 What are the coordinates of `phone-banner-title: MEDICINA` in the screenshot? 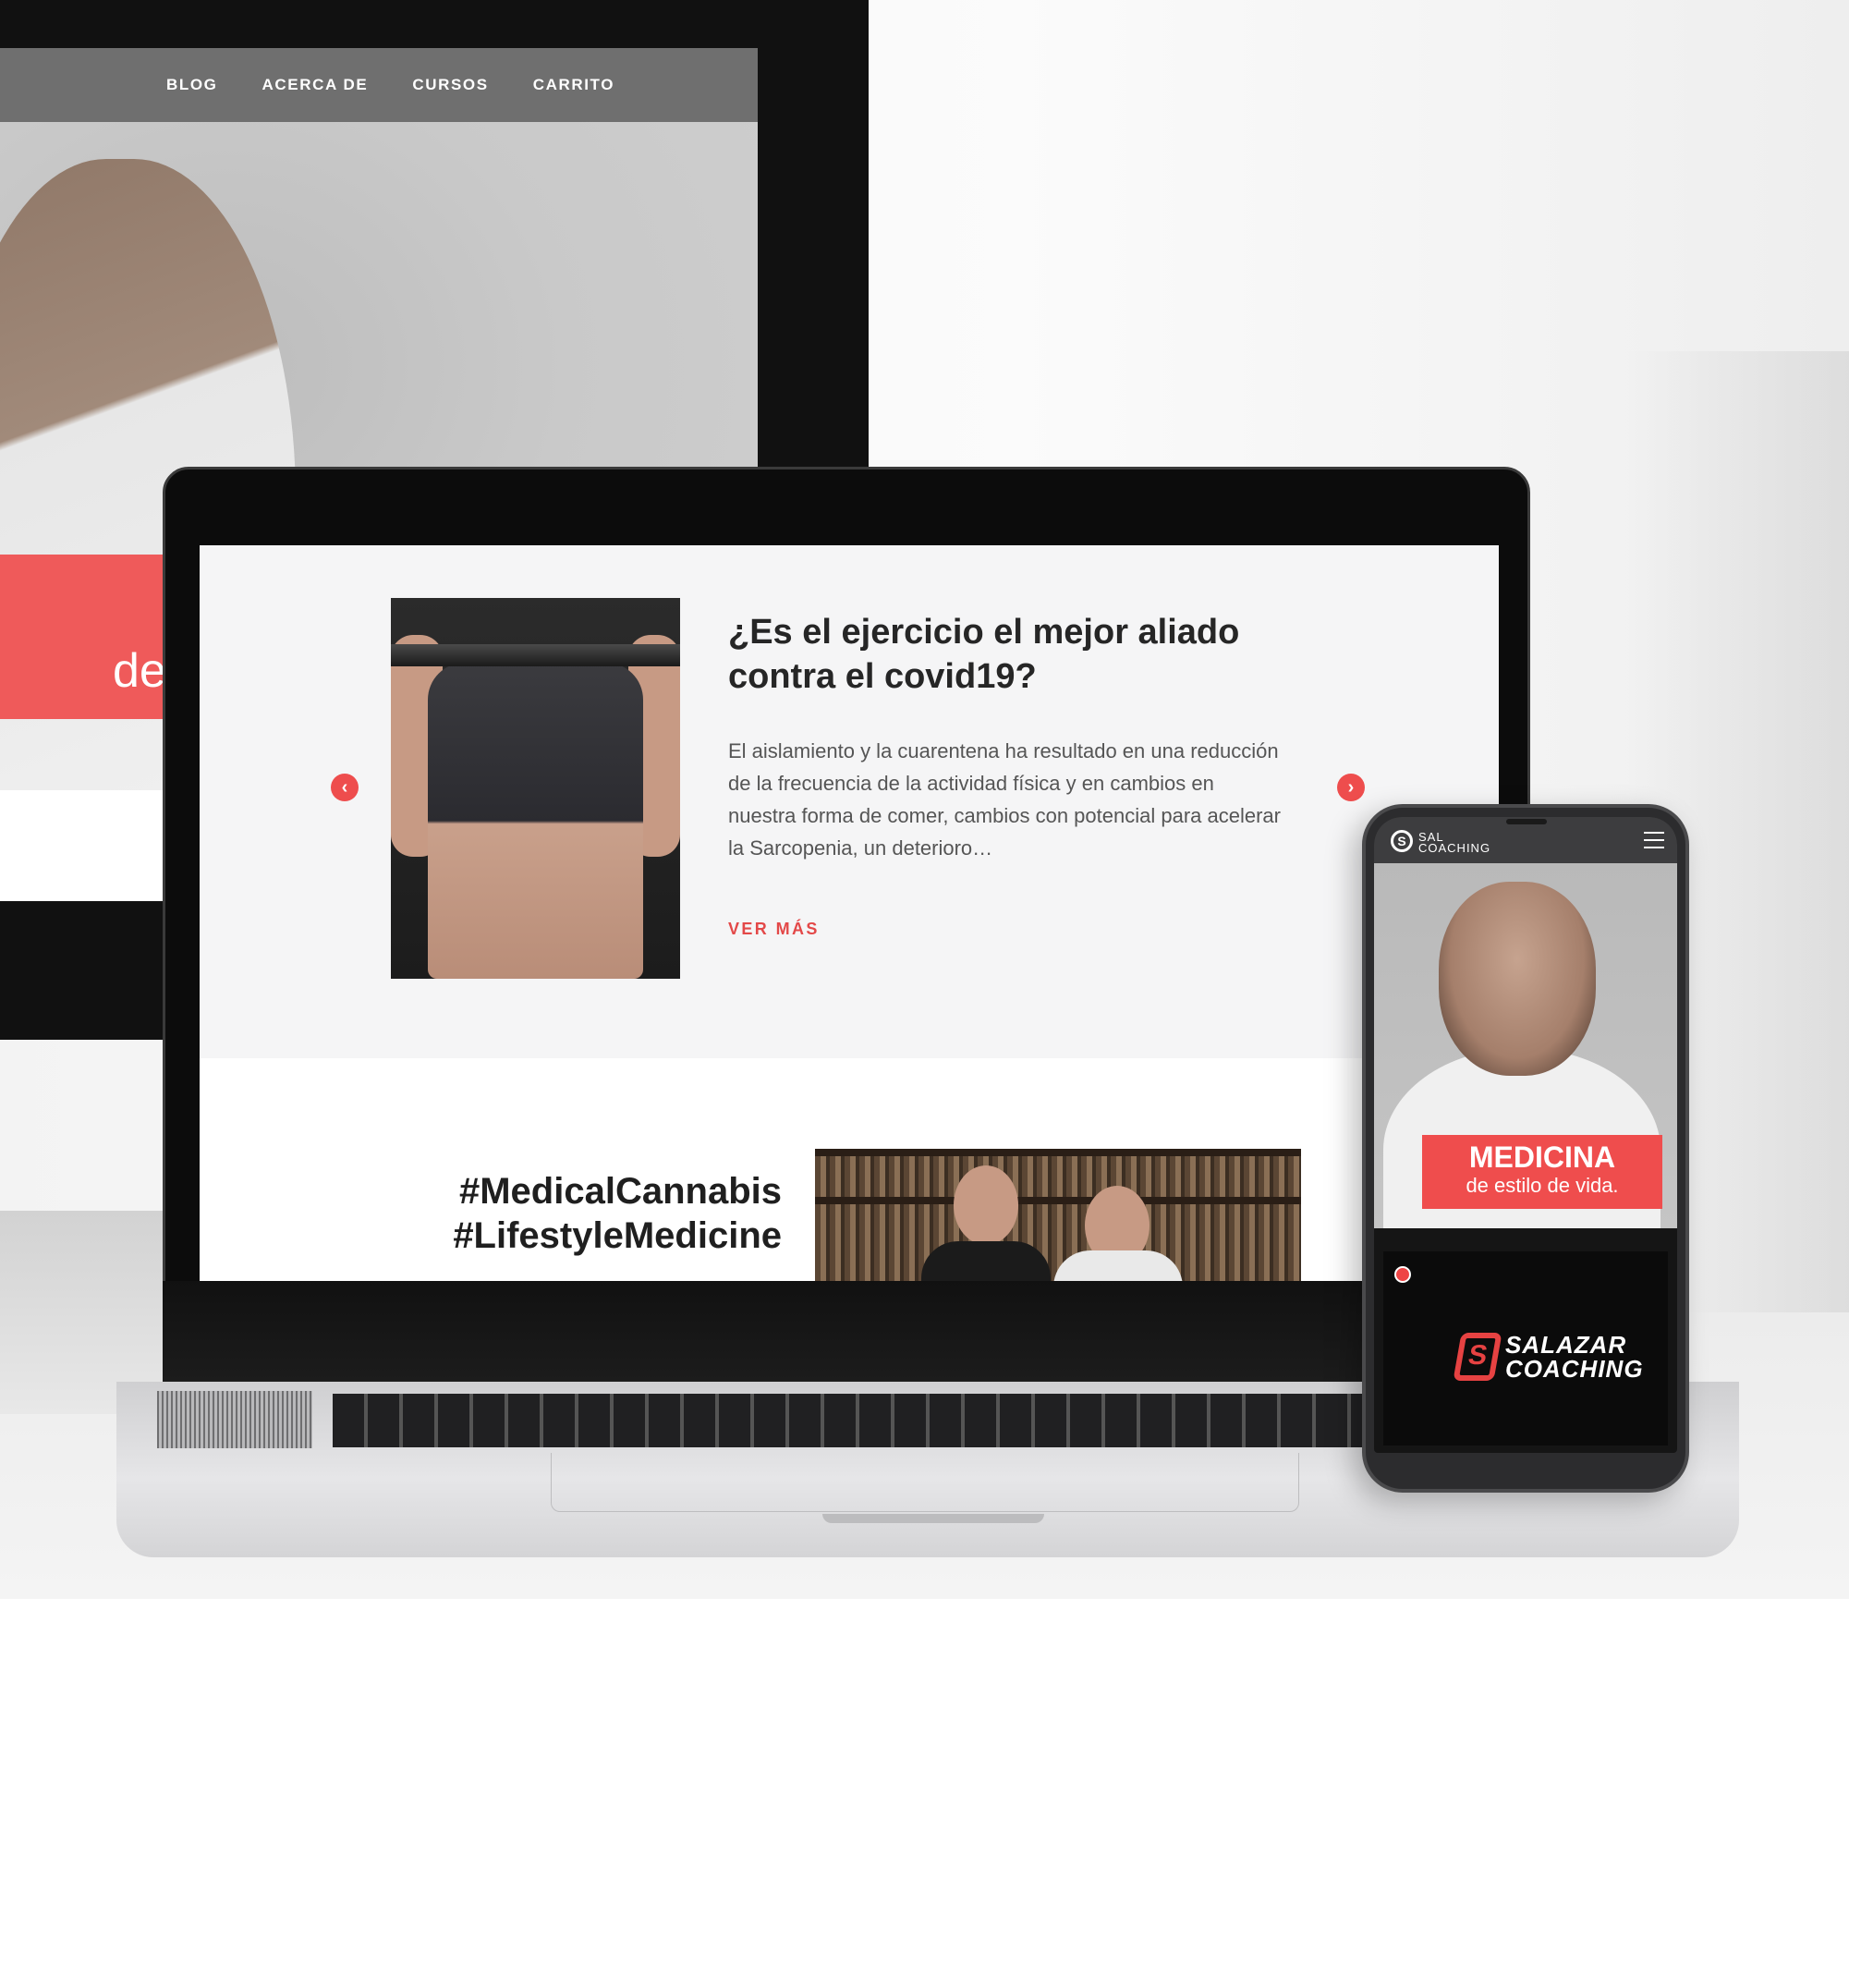 It's located at (1542, 1157).